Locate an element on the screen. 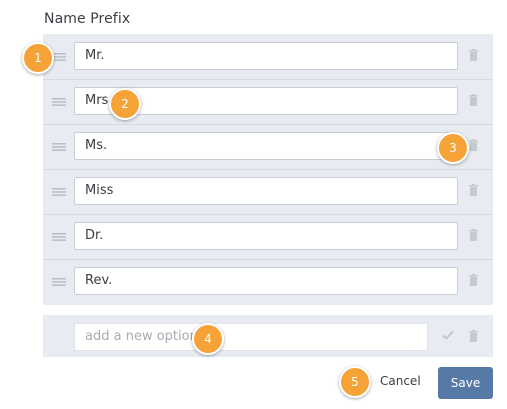  option-row: Ms. is located at coordinates (268, 147).